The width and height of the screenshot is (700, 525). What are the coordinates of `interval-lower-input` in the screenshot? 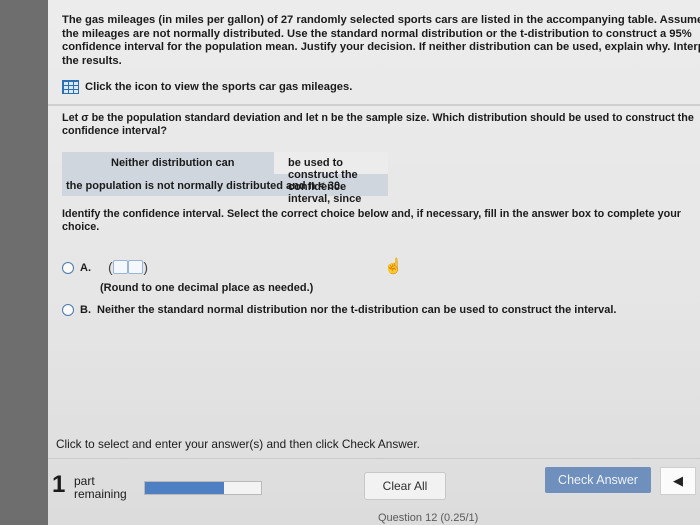 It's located at (120, 267).